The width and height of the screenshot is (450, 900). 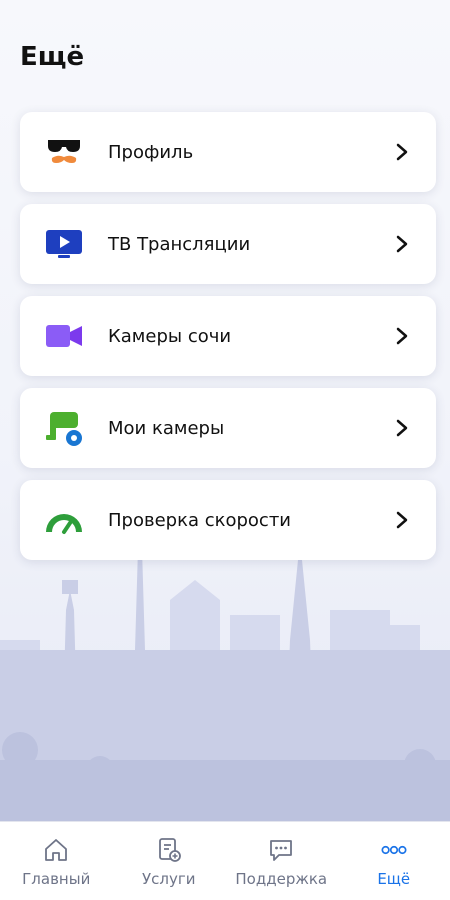 I want to click on menu-item-label: ТВ Трансляции, so click(x=179, y=244).